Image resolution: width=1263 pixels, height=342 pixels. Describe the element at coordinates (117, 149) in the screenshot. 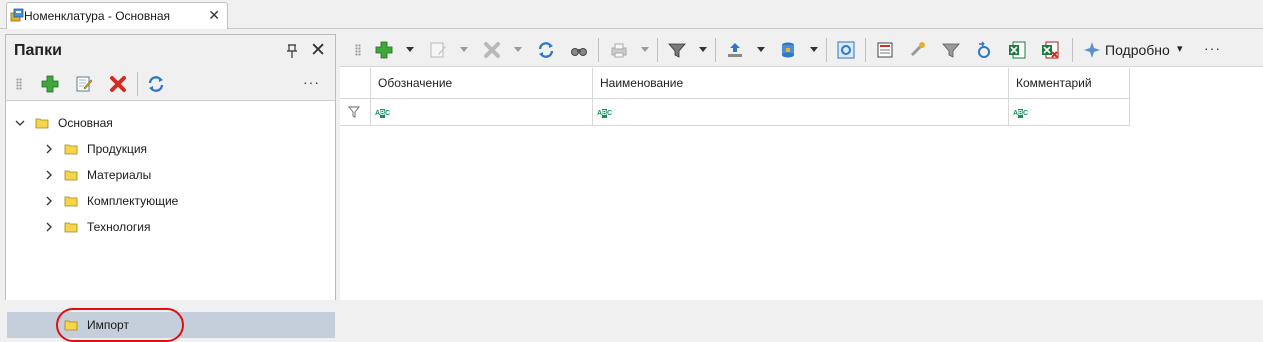

I see `tree-node-label: Продукция` at that location.